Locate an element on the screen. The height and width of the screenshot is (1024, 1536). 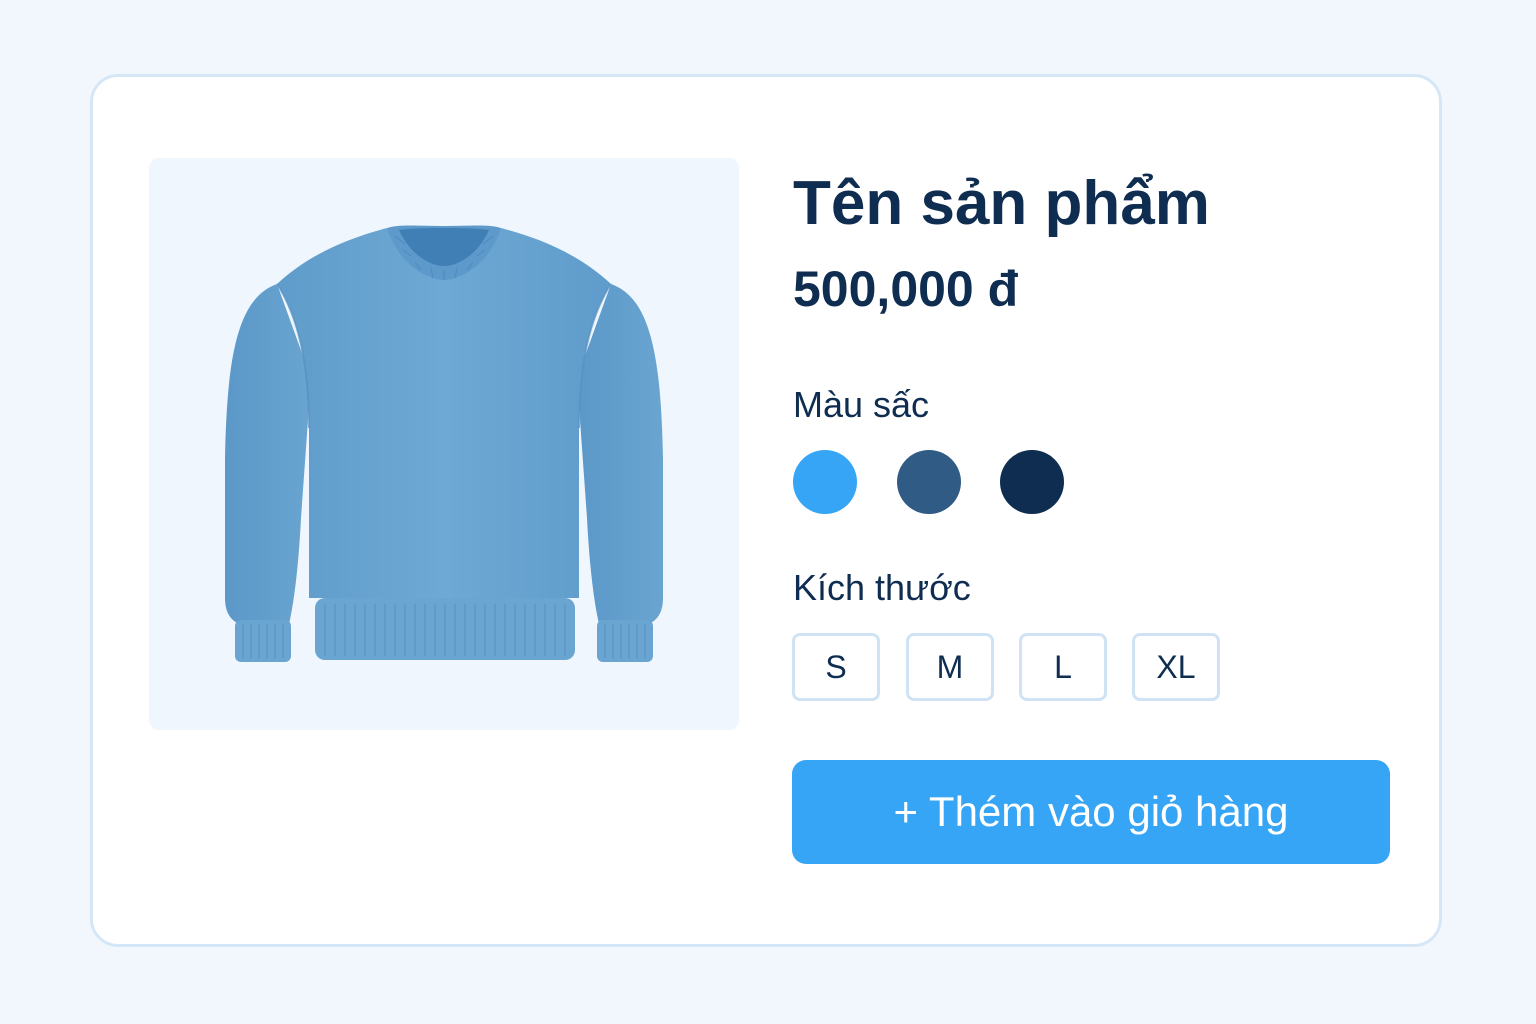
size-button-l: L is located at coordinates (1063, 667).